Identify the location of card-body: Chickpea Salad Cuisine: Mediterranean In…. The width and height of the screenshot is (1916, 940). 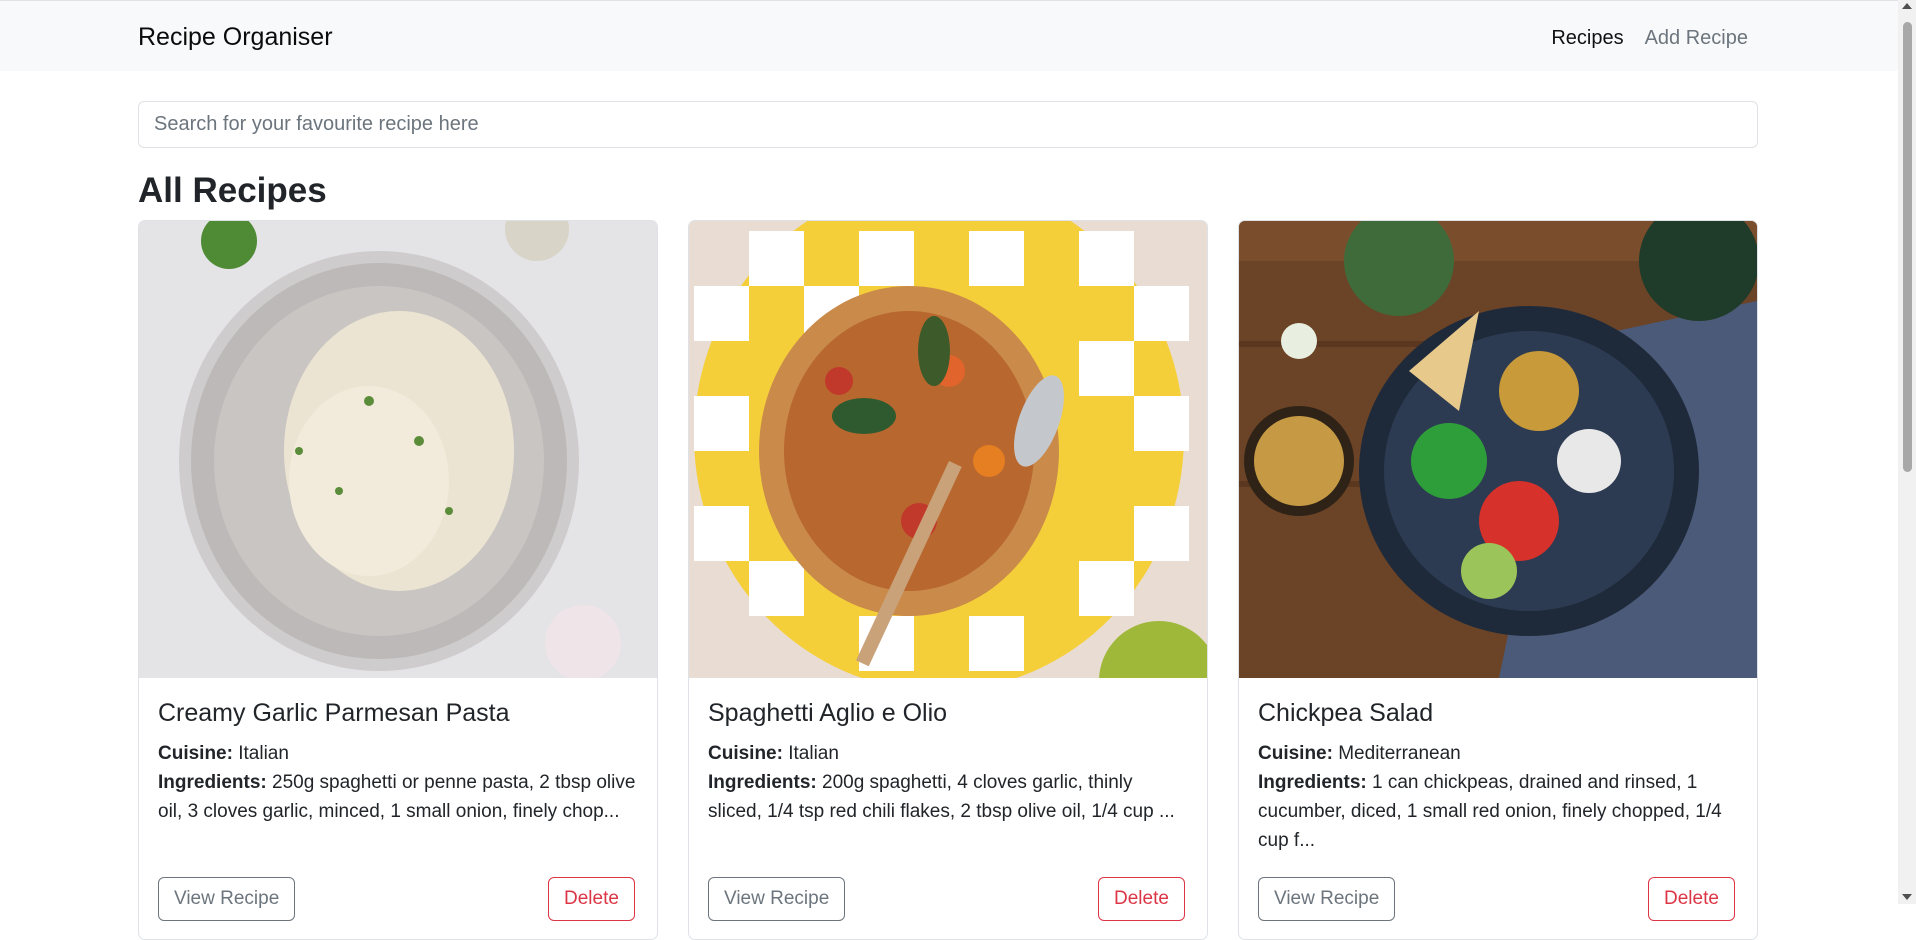
(1498, 776).